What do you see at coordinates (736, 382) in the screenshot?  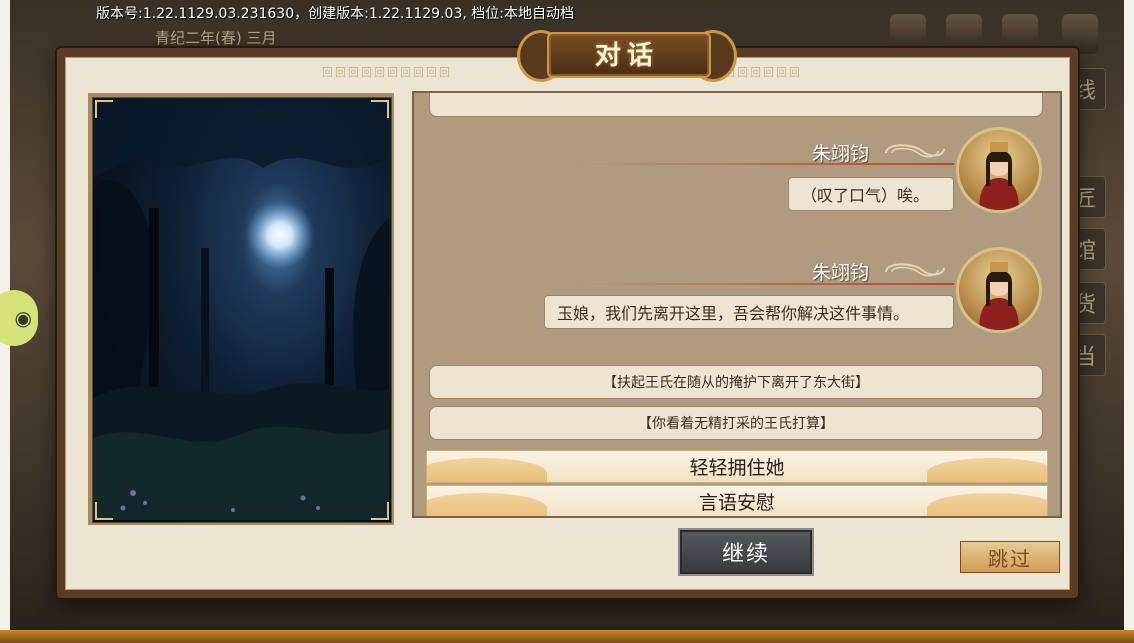 I see `narration-line: 【扶起王氏在随从的掩护下离开了东大街】` at bounding box center [736, 382].